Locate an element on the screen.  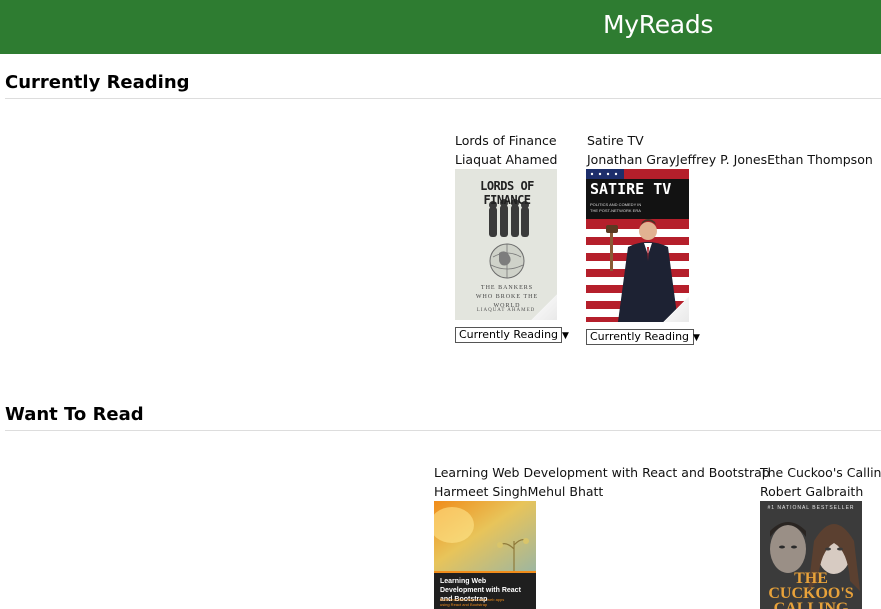
cover-title-text: LORDS OF FINANCE is located at coordinates (507, 193).